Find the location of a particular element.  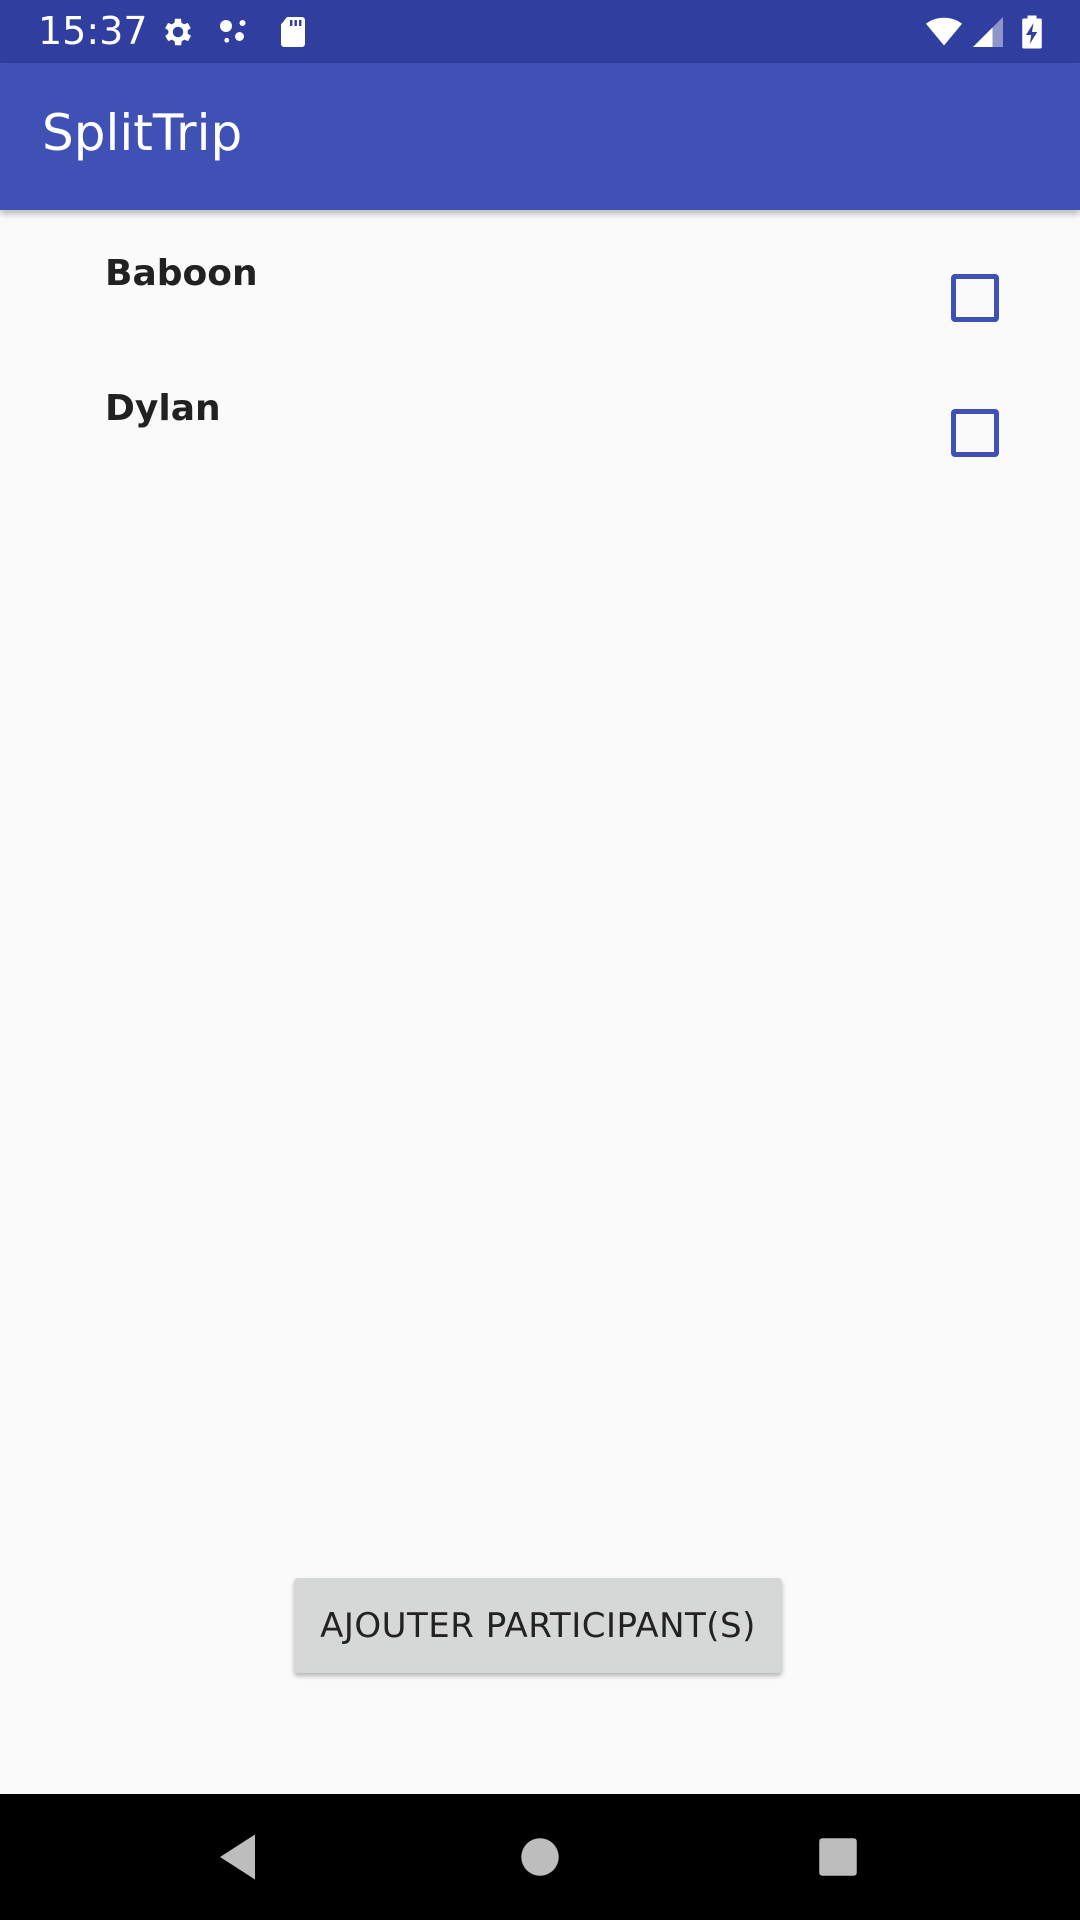

app-title: SplitTrip is located at coordinates (142, 133).